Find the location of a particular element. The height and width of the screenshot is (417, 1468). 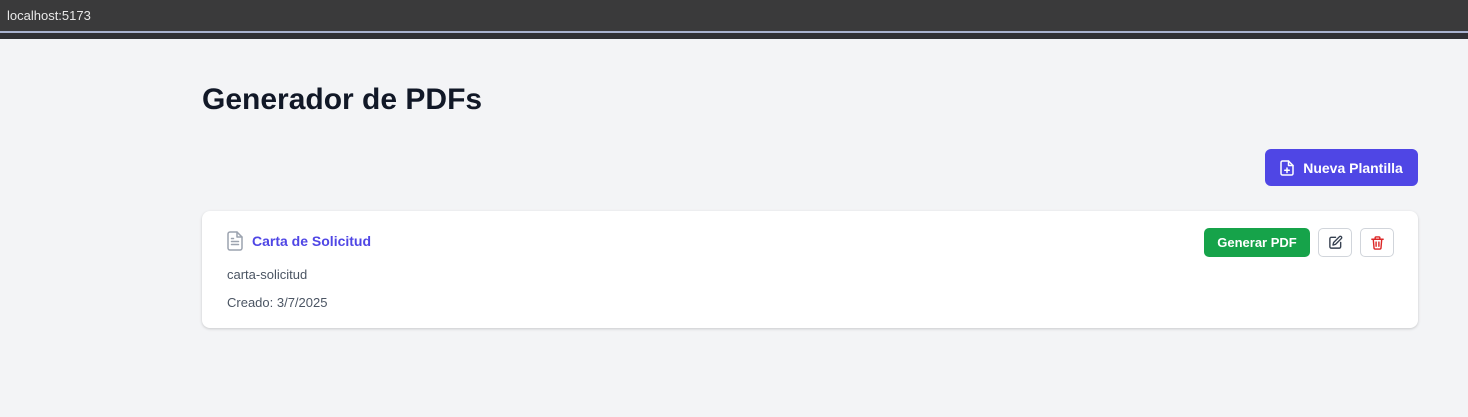

template-actions: Generar PDF is located at coordinates (1299, 242).